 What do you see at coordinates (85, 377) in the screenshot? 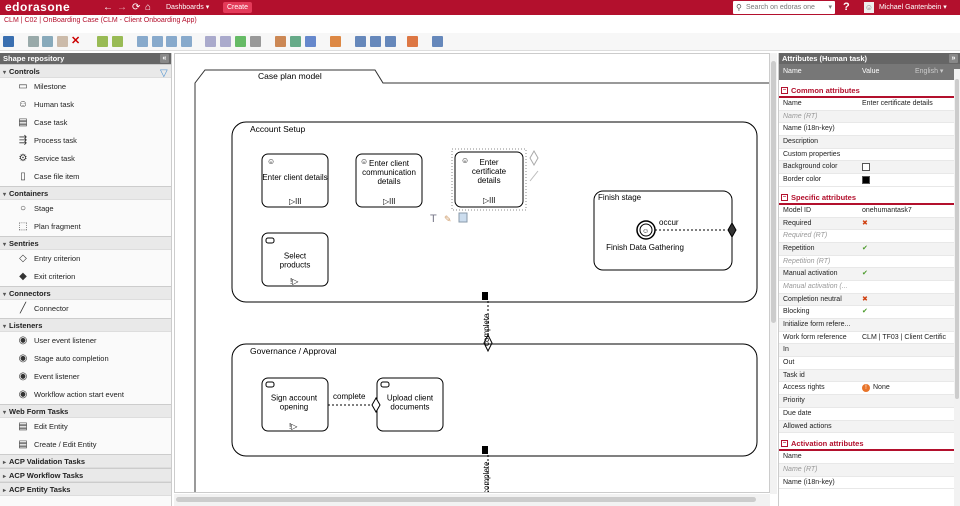
I see `shape-event-listener: ◉ Event listener` at bounding box center [85, 377].